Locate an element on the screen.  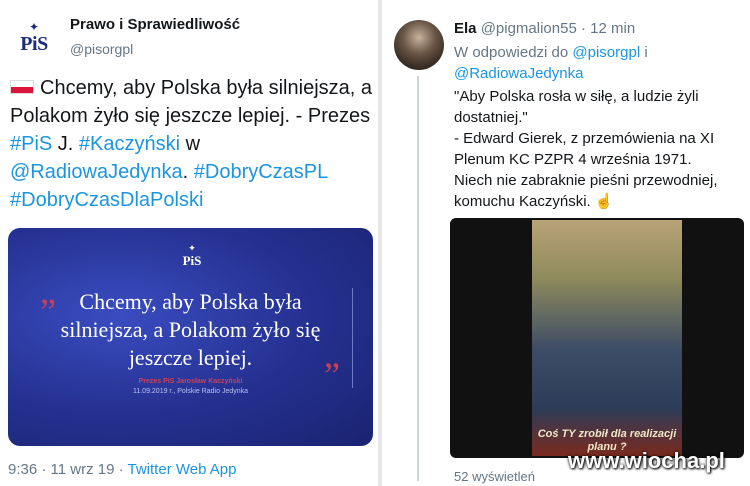
card-date: 11.09.2019 r., Polskie Radio Jedynka is located at coordinates (190, 391).